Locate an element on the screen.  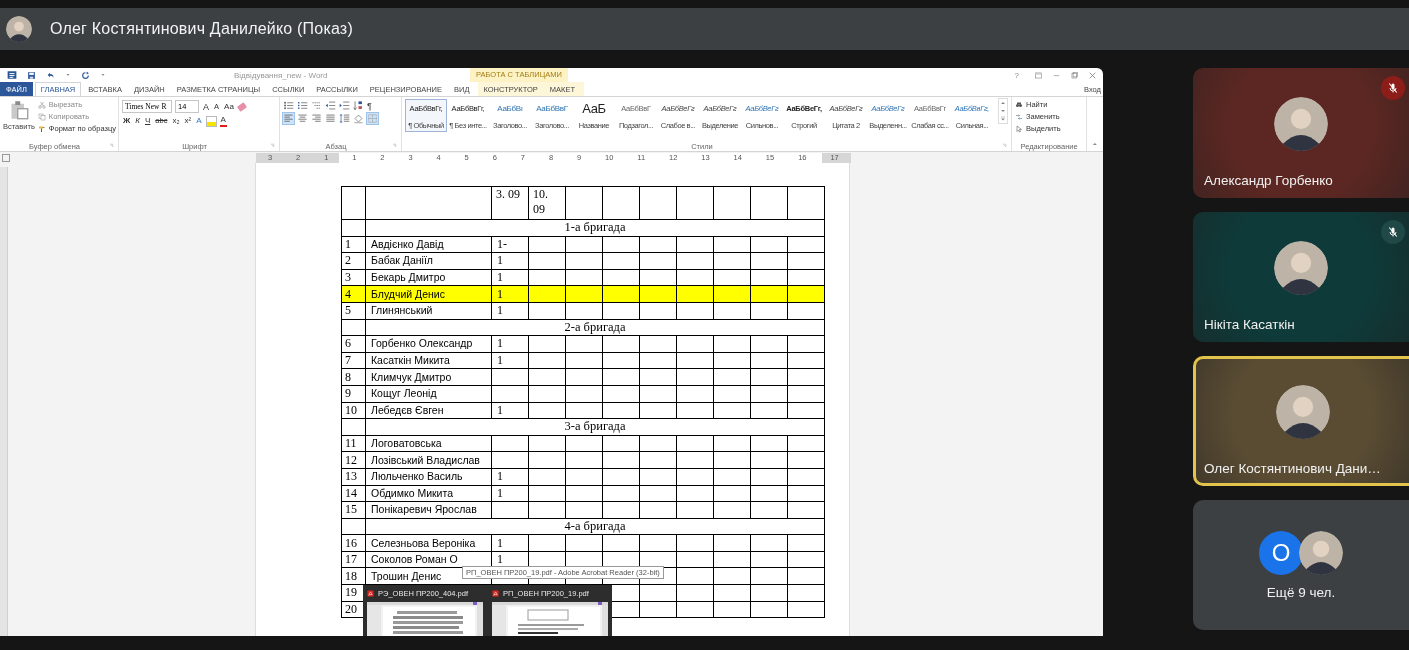
underline-button: Ч is located at coordinates (147, 121).